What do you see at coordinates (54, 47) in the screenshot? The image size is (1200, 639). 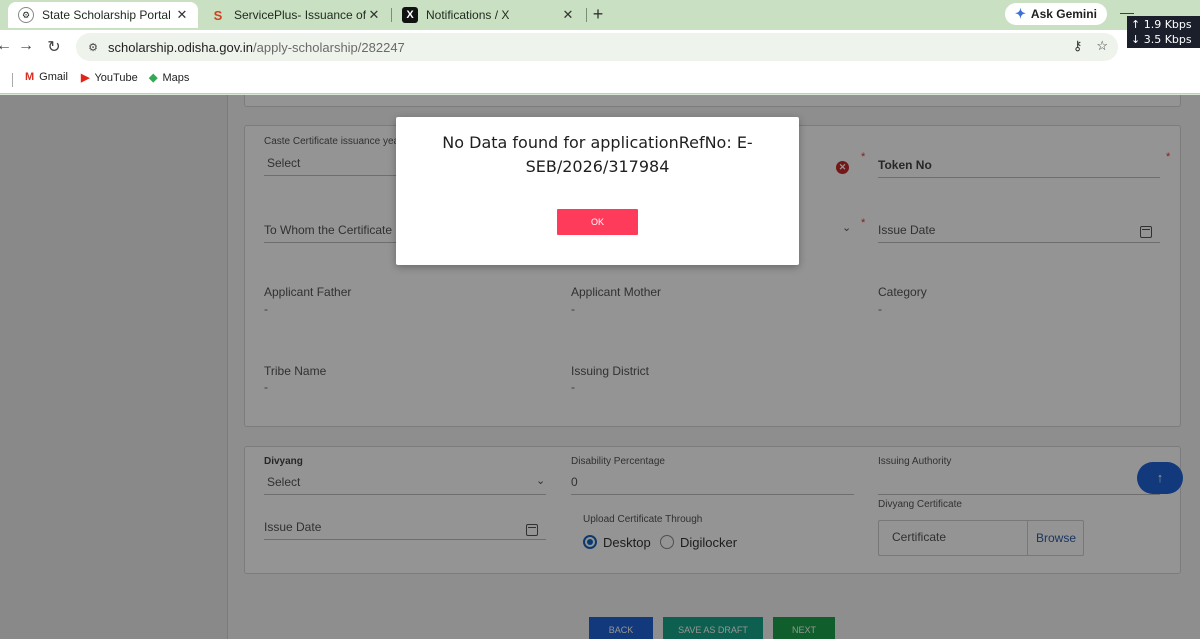 I see `reload-icon: ↻` at bounding box center [54, 47].